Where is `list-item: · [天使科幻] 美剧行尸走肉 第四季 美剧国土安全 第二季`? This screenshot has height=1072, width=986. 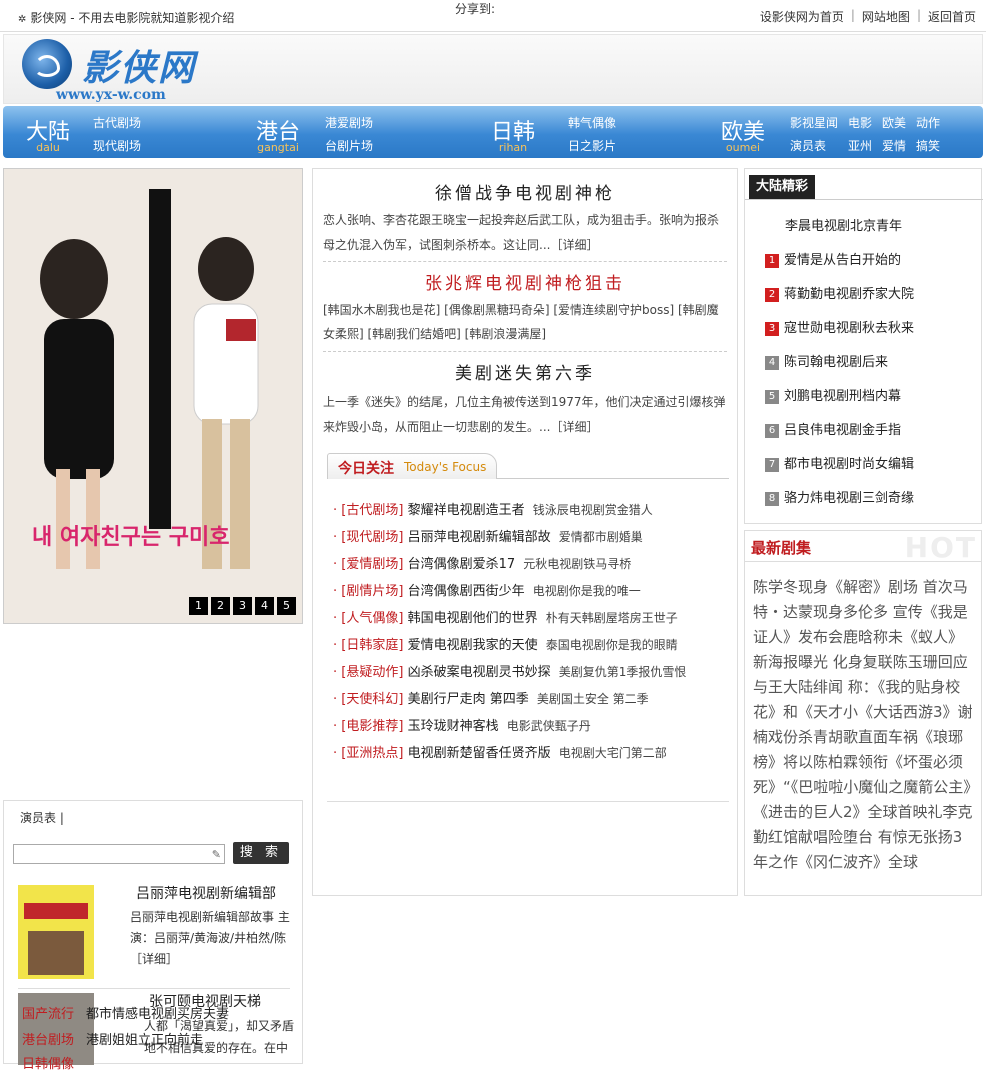
list-item: · [天使科幻] 美剧行尸走肉 第四季 美剧国土安全 第二季 is located at coordinates (491, 699).